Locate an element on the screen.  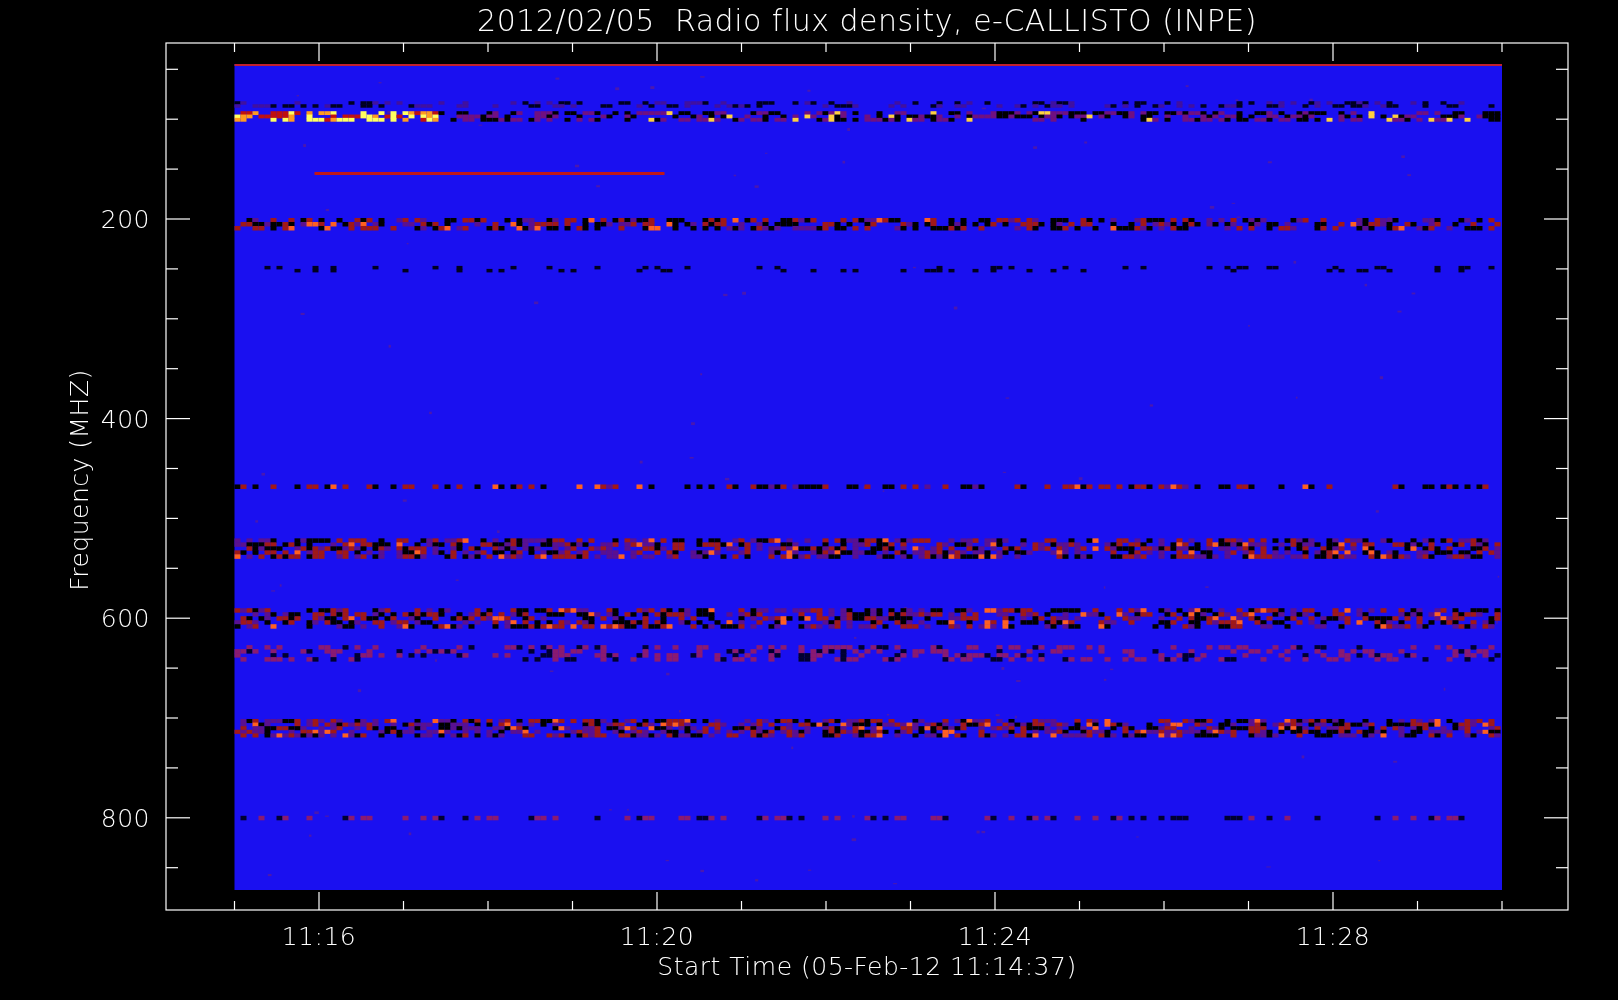
y-tick-label: 400 is located at coordinates (125, 419).